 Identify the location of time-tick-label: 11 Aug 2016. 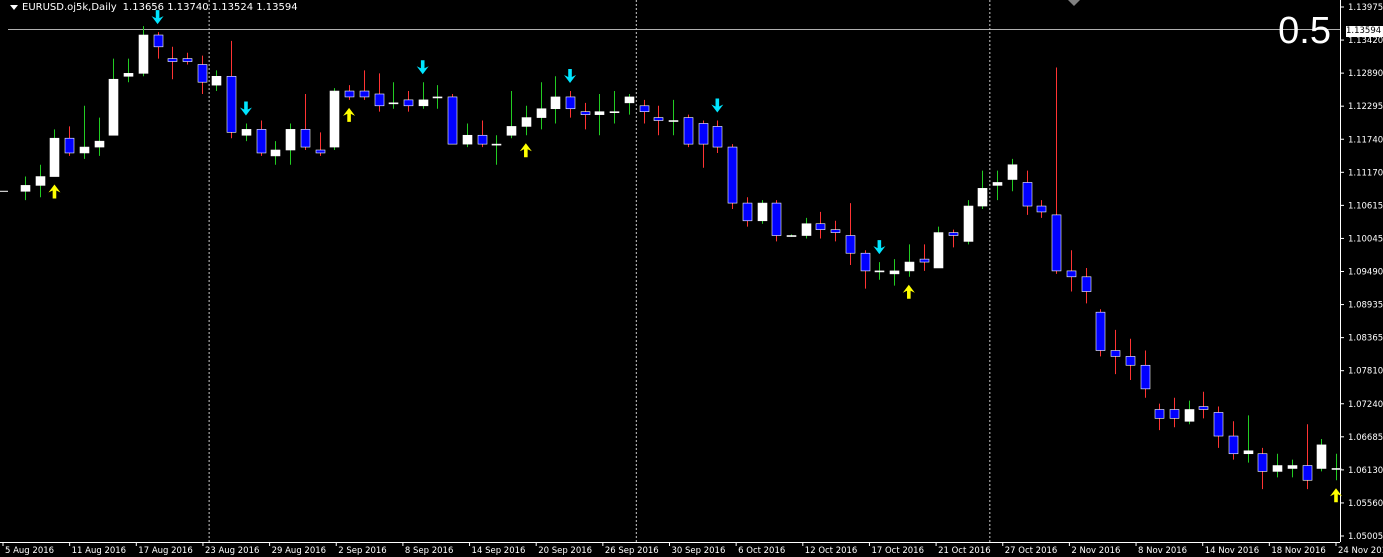
(99, 551).